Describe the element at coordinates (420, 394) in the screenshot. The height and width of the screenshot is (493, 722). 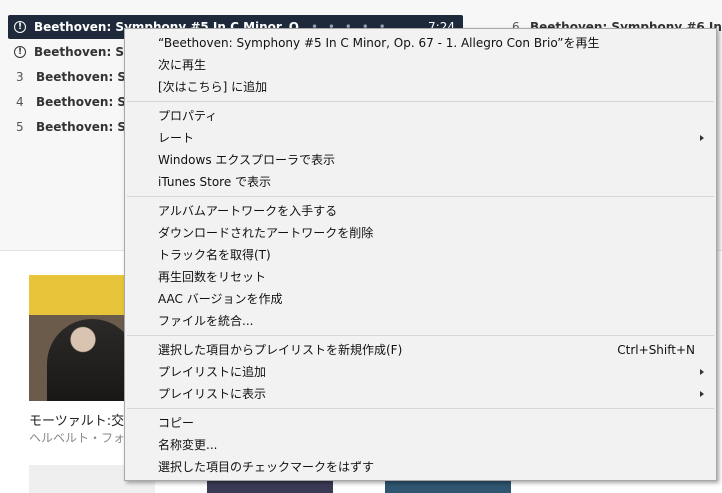
I see `menu-item-show-in-playlist: プレイリストに表示` at that location.